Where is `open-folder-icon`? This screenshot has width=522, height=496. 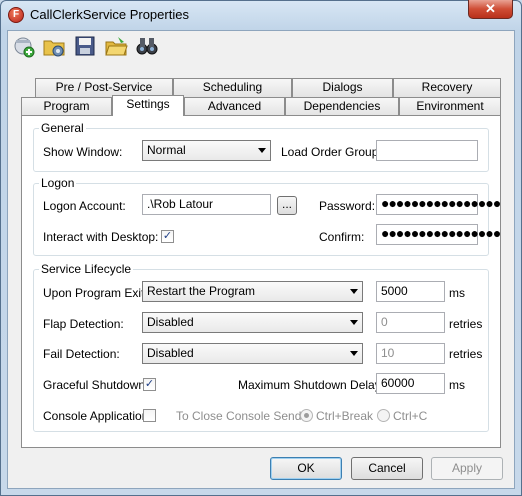
open-folder-icon is located at coordinates (116, 46).